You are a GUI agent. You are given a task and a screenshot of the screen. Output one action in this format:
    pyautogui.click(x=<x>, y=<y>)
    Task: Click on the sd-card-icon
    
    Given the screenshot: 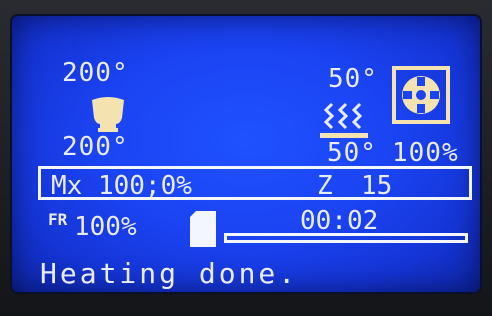 What is the action you would take?
    pyautogui.click(x=203, y=229)
    